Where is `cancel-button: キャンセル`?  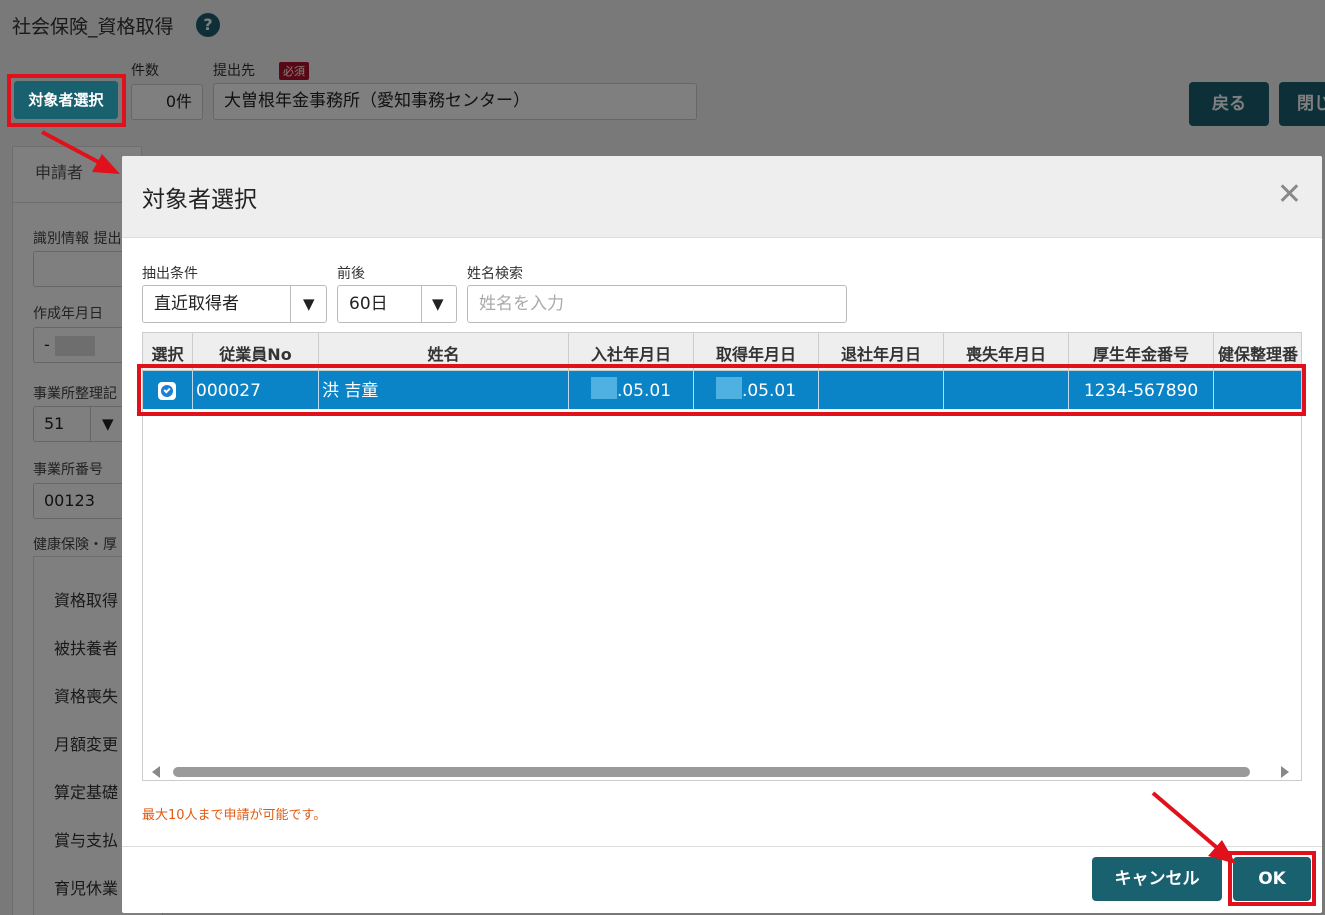
cancel-button: キャンセル is located at coordinates (1157, 879).